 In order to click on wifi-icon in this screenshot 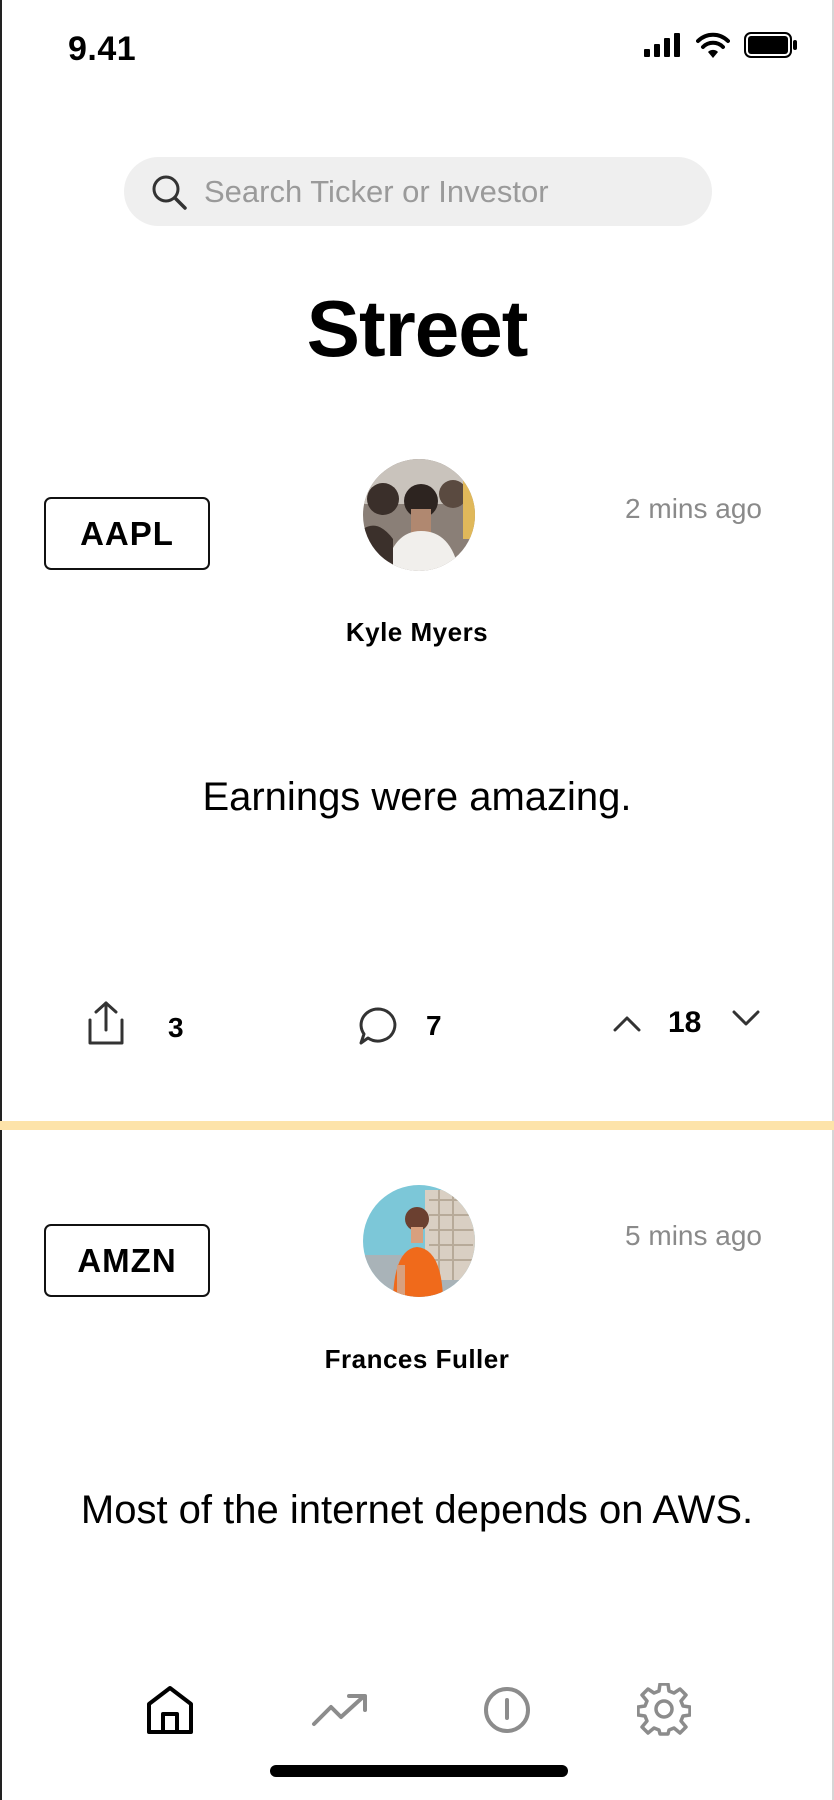, I will do `click(713, 45)`.